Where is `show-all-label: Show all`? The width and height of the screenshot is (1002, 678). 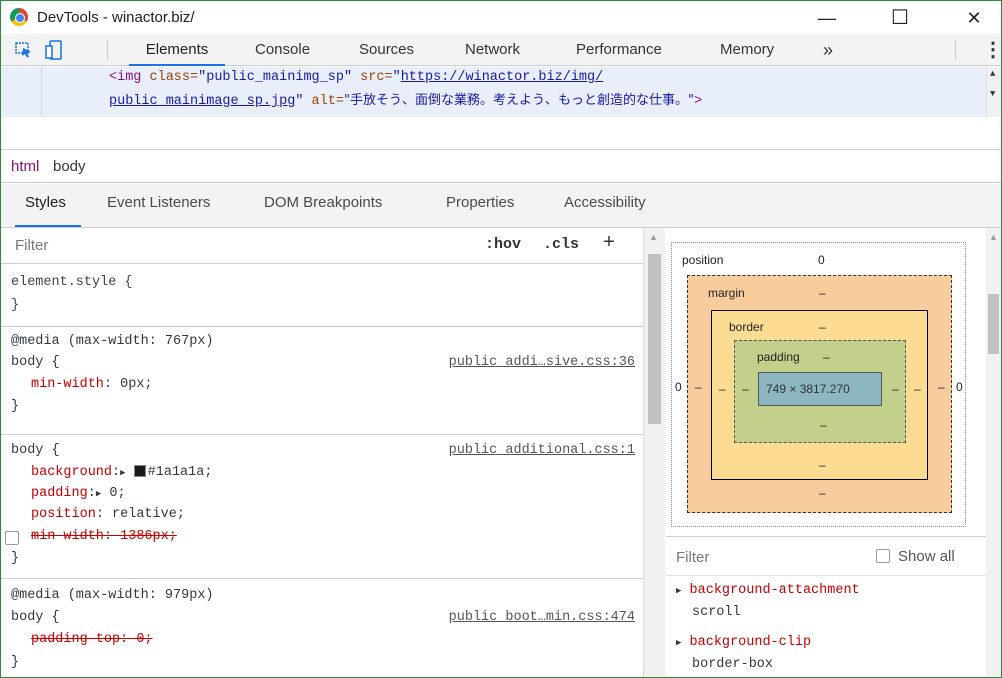 show-all-label: Show all is located at coordinates (926, 556).